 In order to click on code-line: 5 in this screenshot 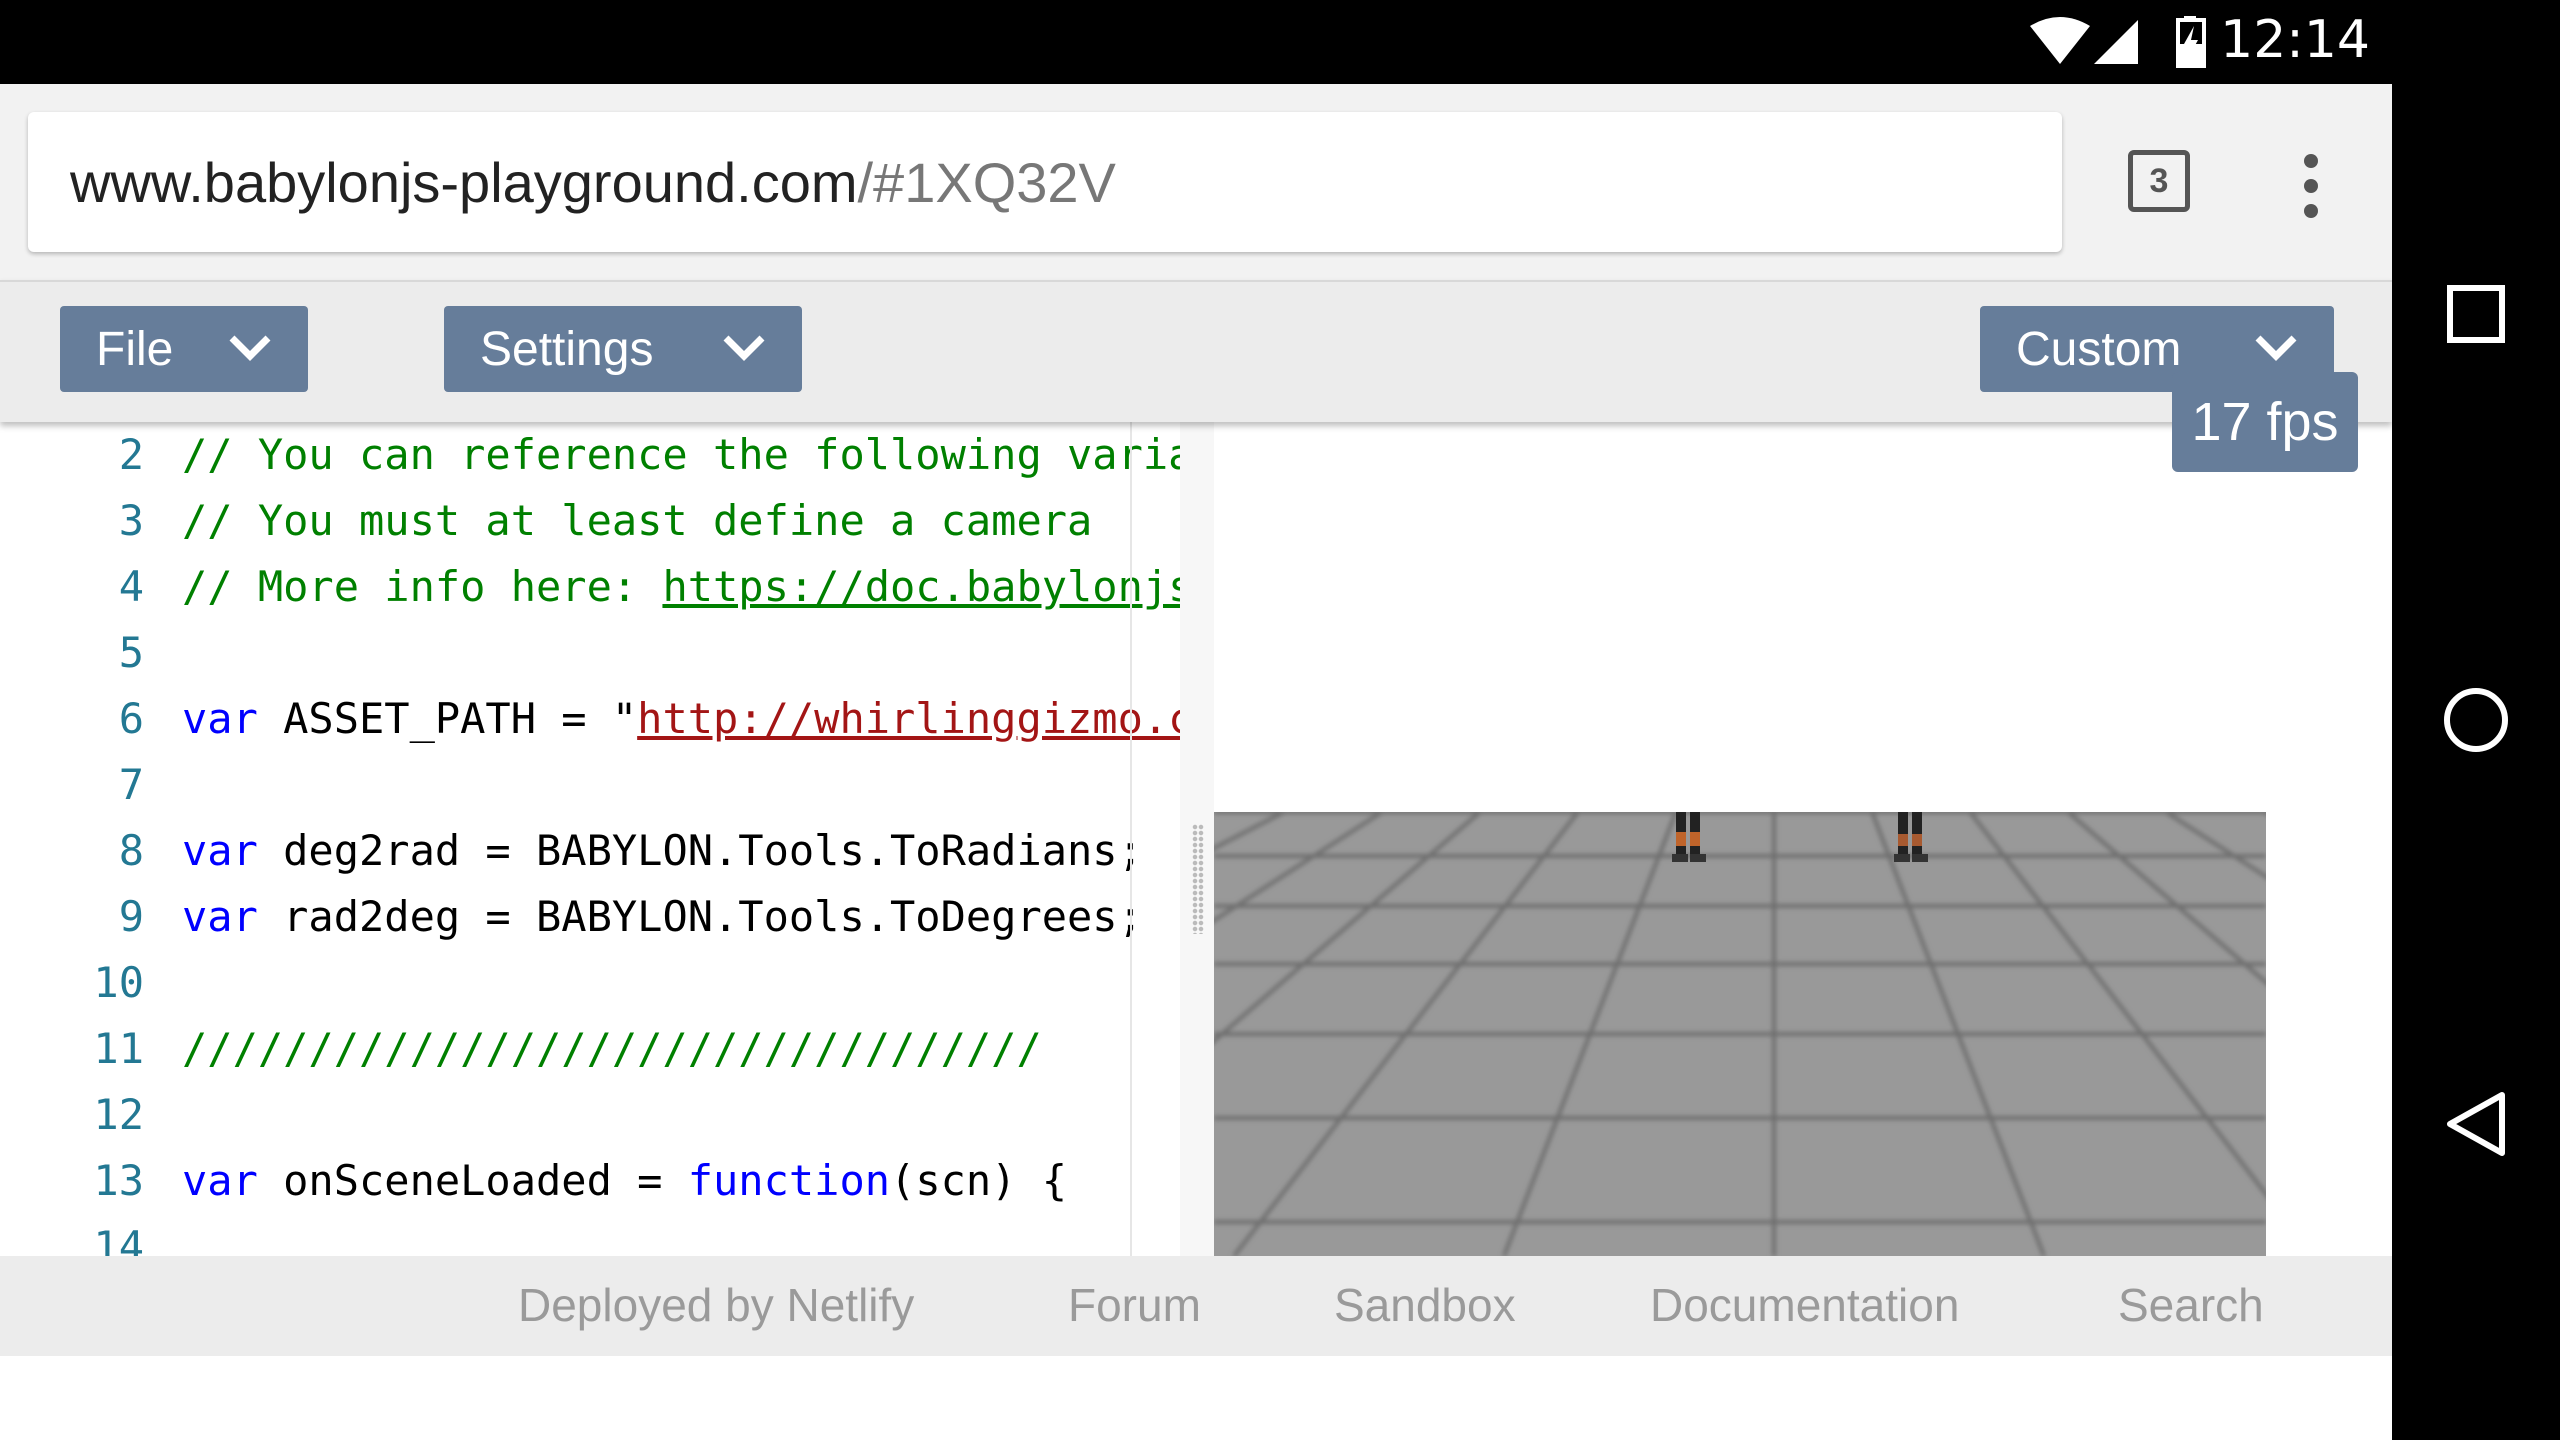, I will do `click(590, 653)`.